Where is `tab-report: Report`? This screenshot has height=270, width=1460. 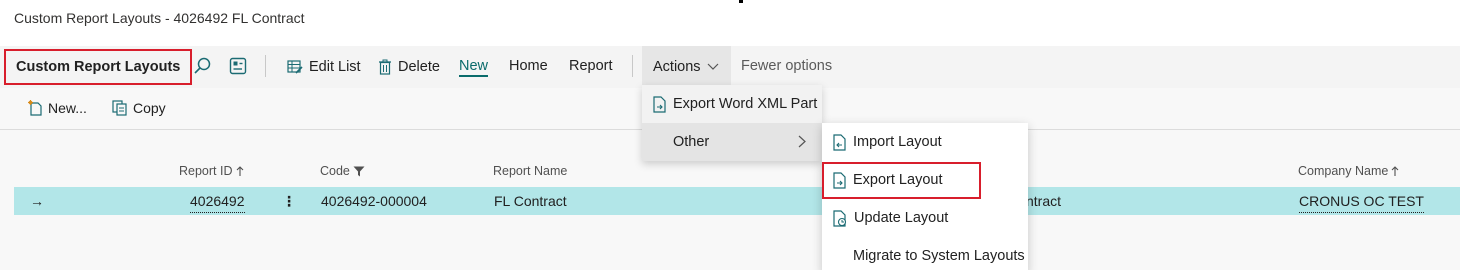
tab-report: Report is located at coordinates (591, 67).